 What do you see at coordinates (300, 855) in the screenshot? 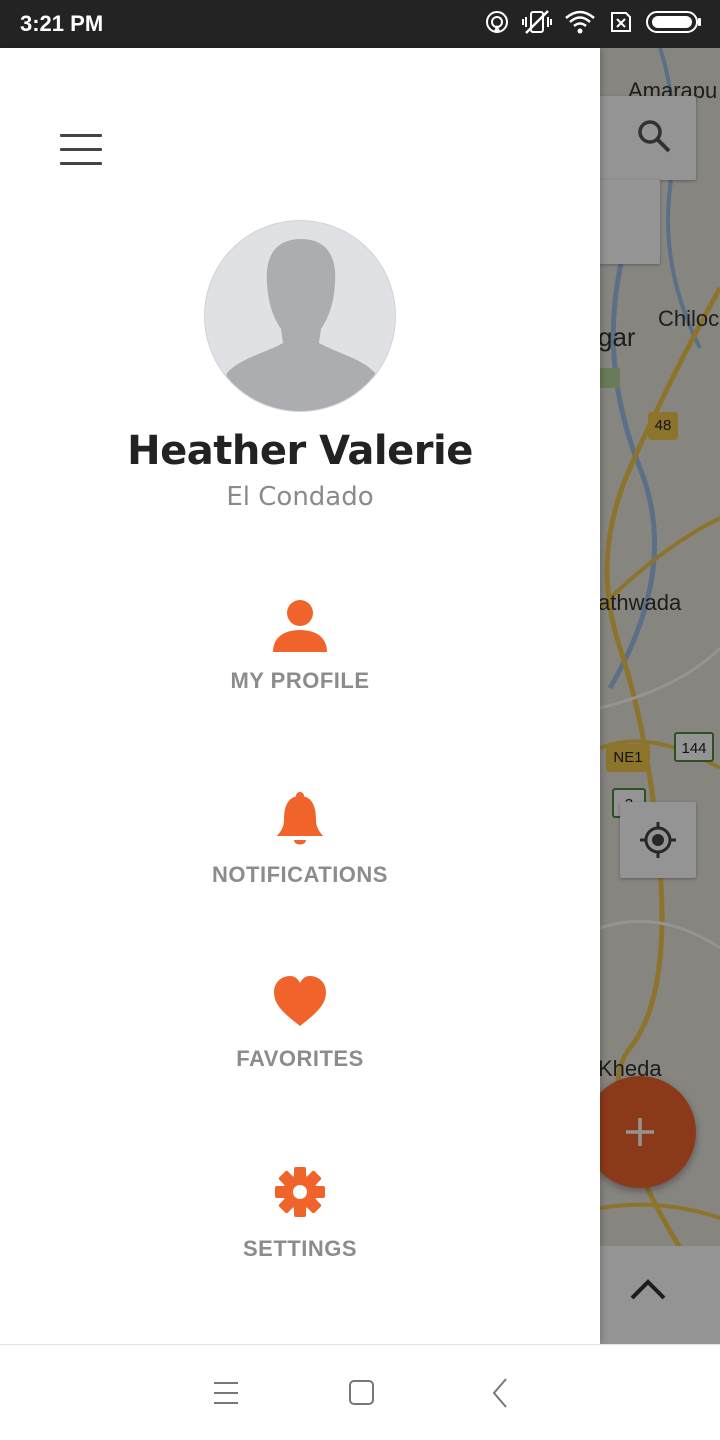
I see `menu-item-notifications: NOTIFICATIONS` at bounding box center [300, 855].